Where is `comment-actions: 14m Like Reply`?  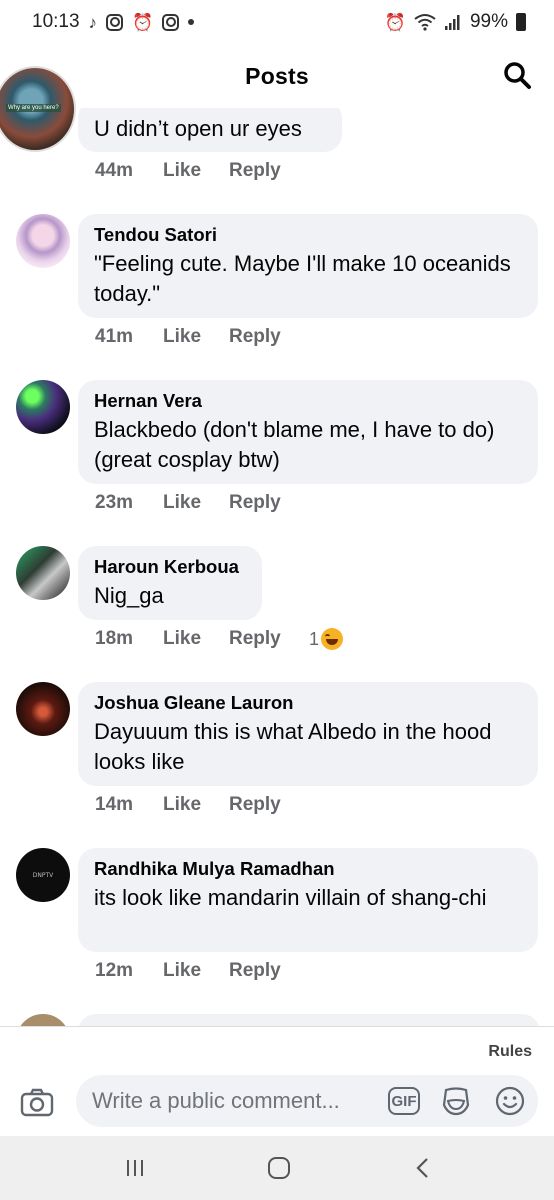 comment-actions: 14m Like Reply is located at coordinates (202, 805).